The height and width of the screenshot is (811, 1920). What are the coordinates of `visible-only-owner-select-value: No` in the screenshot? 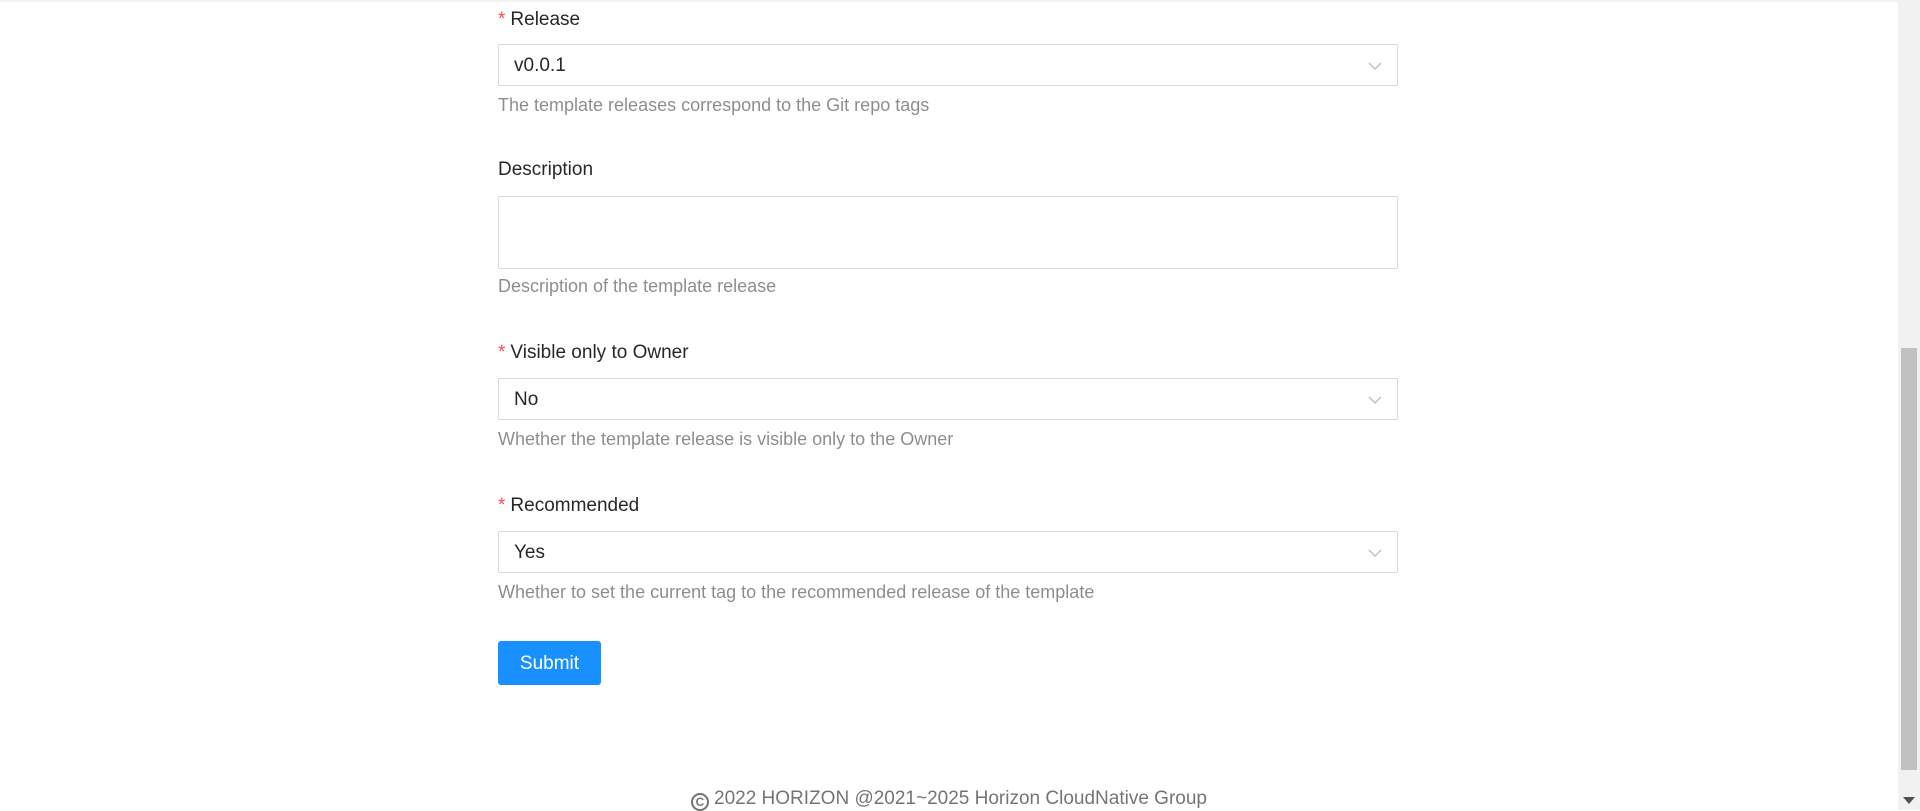 It's located at (526, 399).